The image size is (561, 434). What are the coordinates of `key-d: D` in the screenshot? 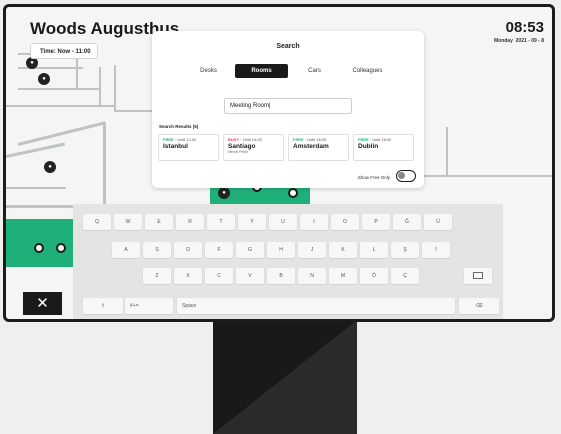 It's located at (188, 250).